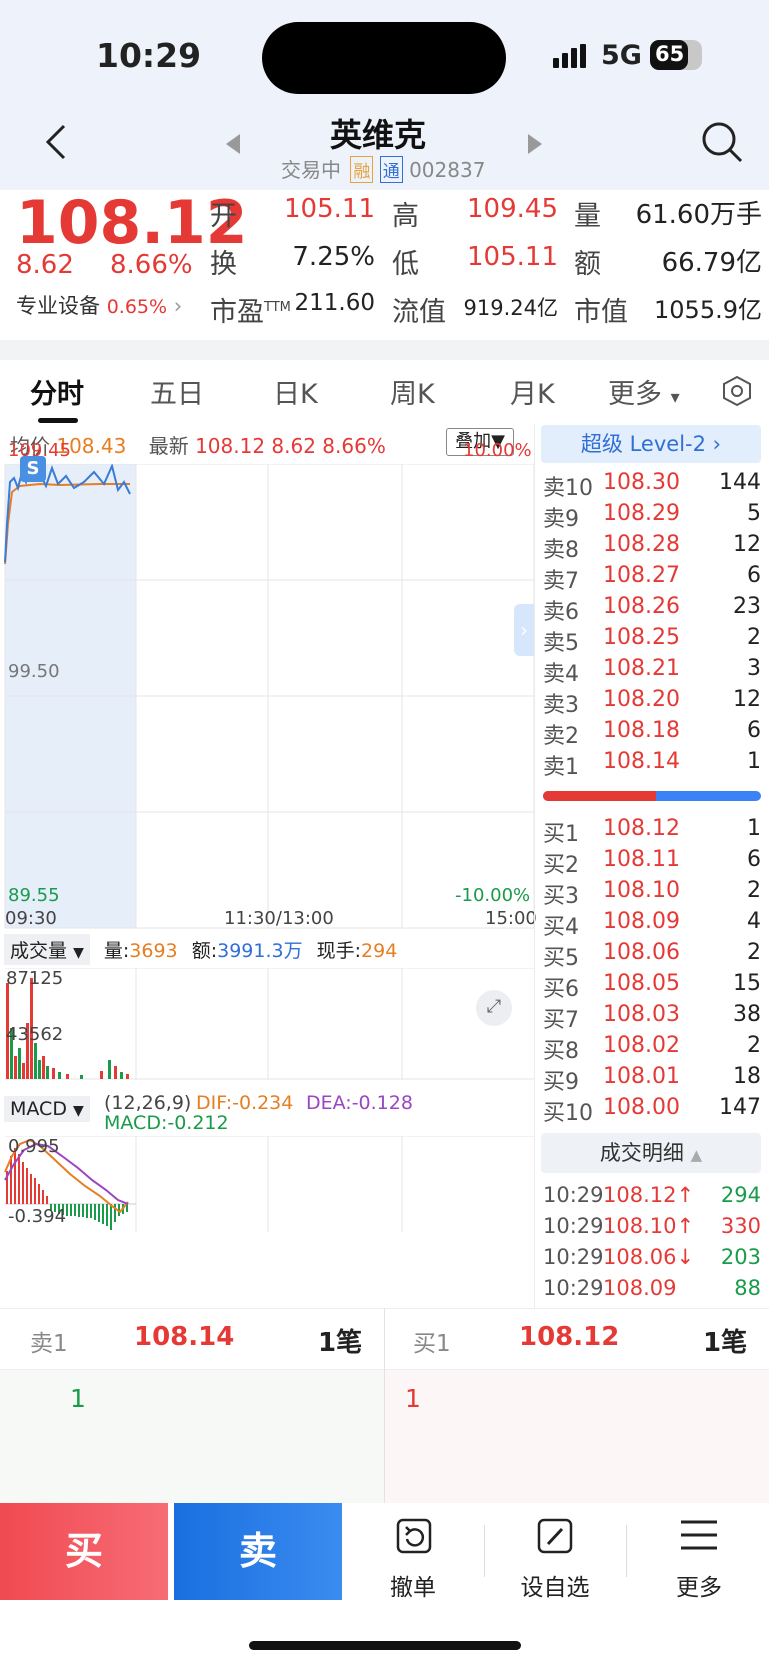 This screenshot has height=1665, width=769. Describe the element at coordinates (277, 307) in the screenshot. I see `pe-sup: TTM` at that location.